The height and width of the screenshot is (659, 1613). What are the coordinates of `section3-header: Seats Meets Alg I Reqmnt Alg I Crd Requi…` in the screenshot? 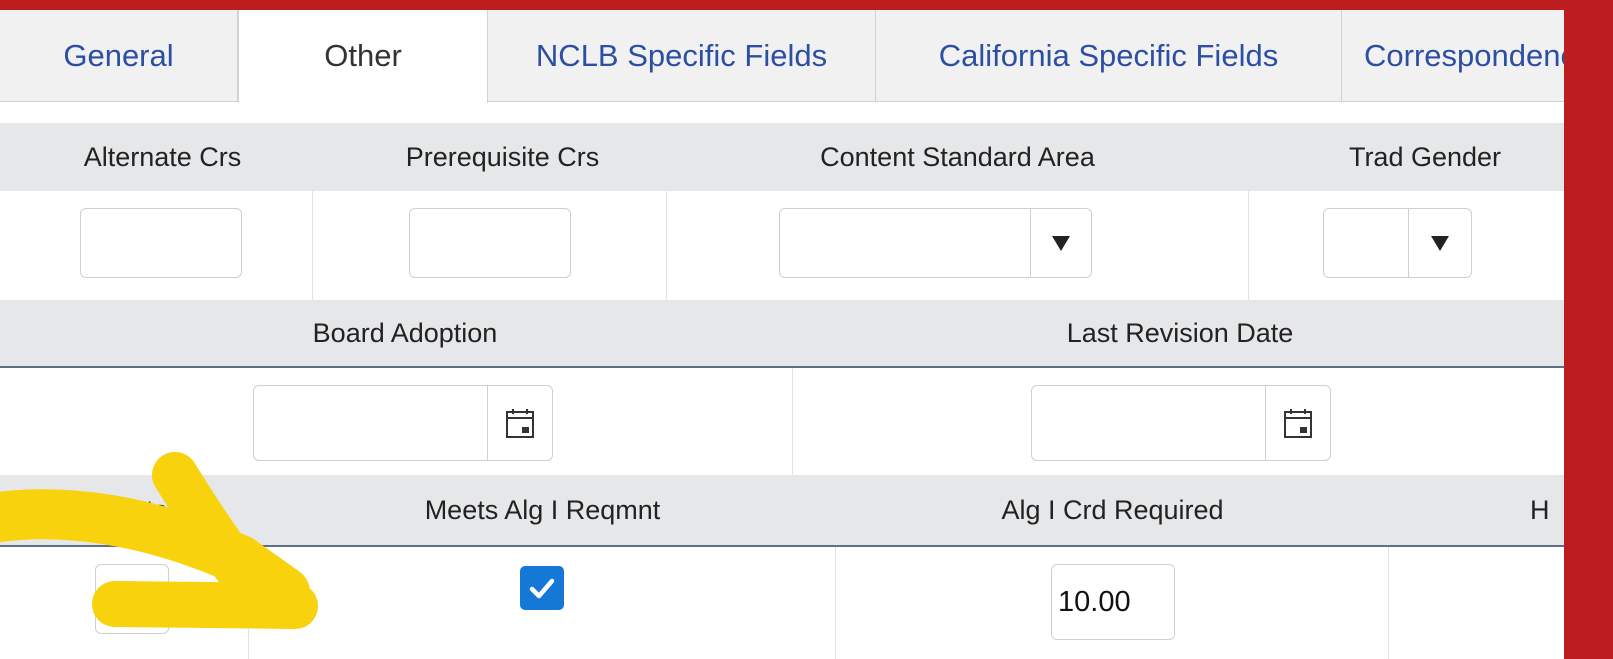 It's located at (782, 511).